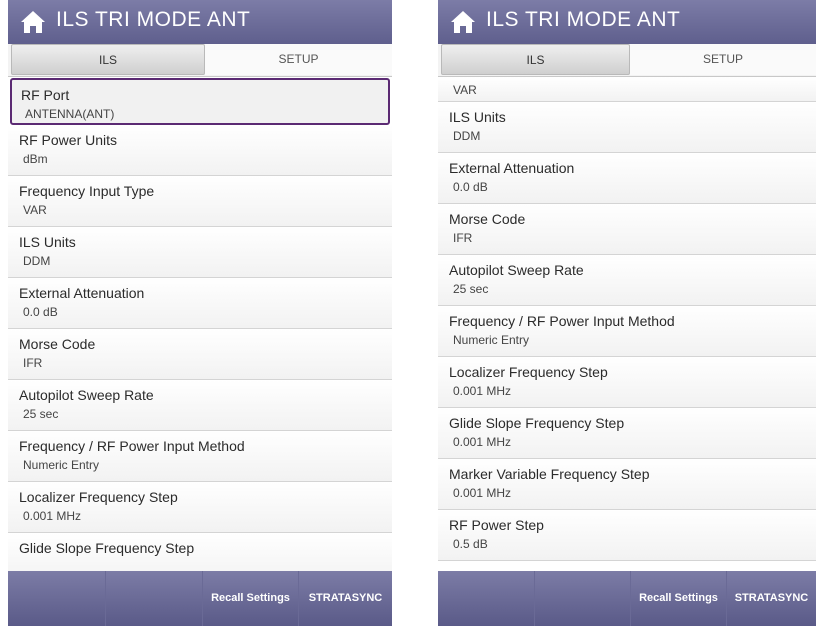  I want to click on setting-label: Marker Variable Frequency Step, so click(549, 474).